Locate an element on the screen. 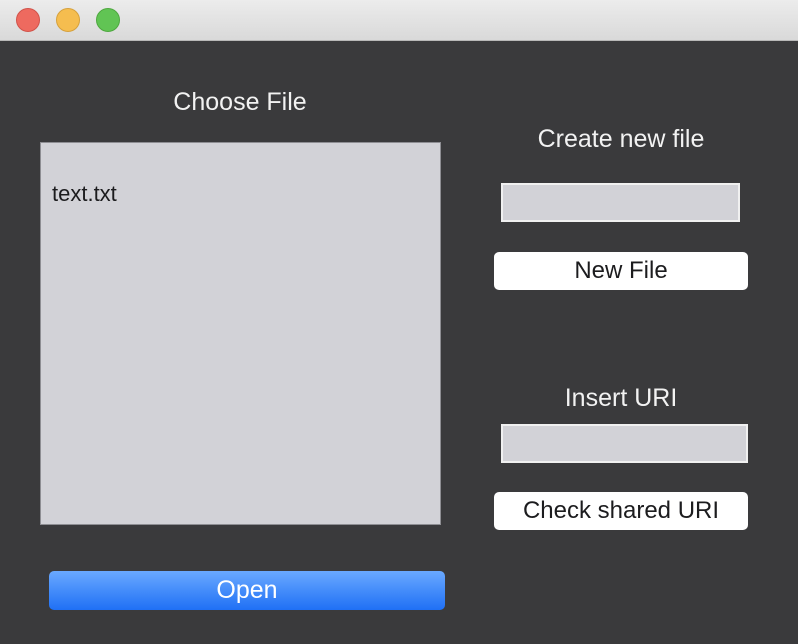  new-file-button: New File is located at coordinates (621, 271).